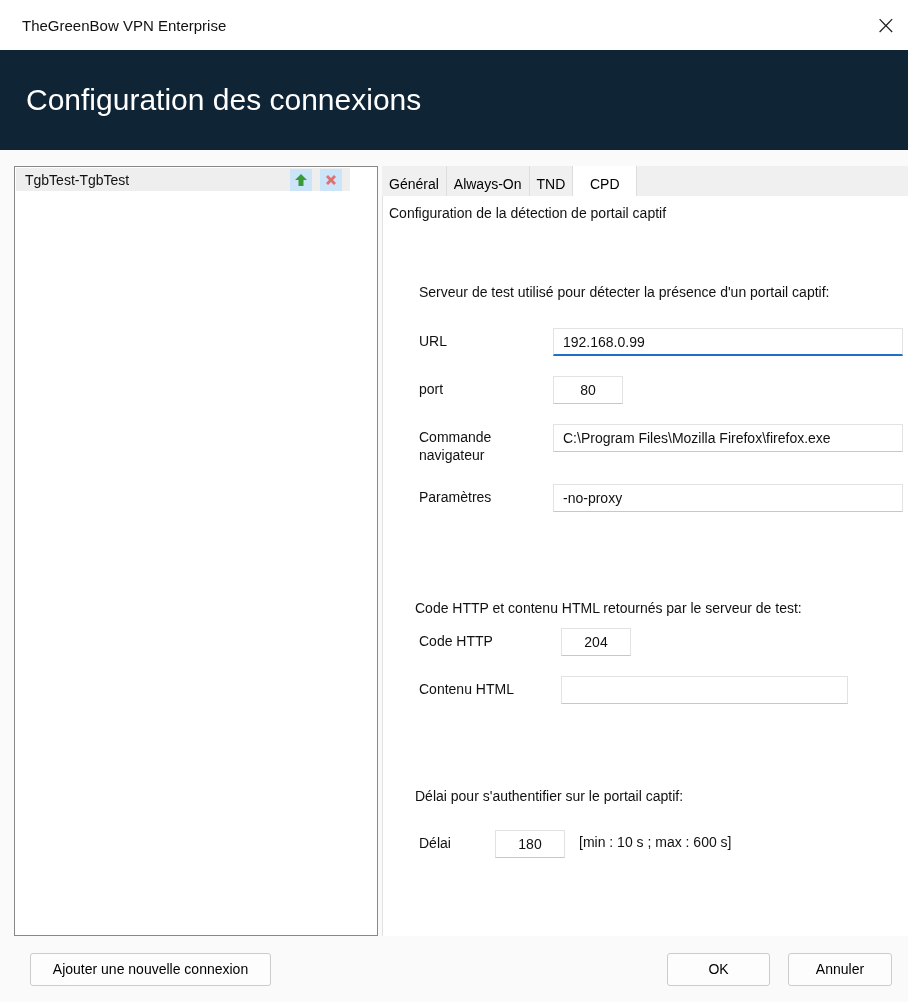 Image resolution: width=908 pixels, height=1002 pixels. Describe the element at coordinates (704, 690) in the screenshot. I see `input-field` at that location.